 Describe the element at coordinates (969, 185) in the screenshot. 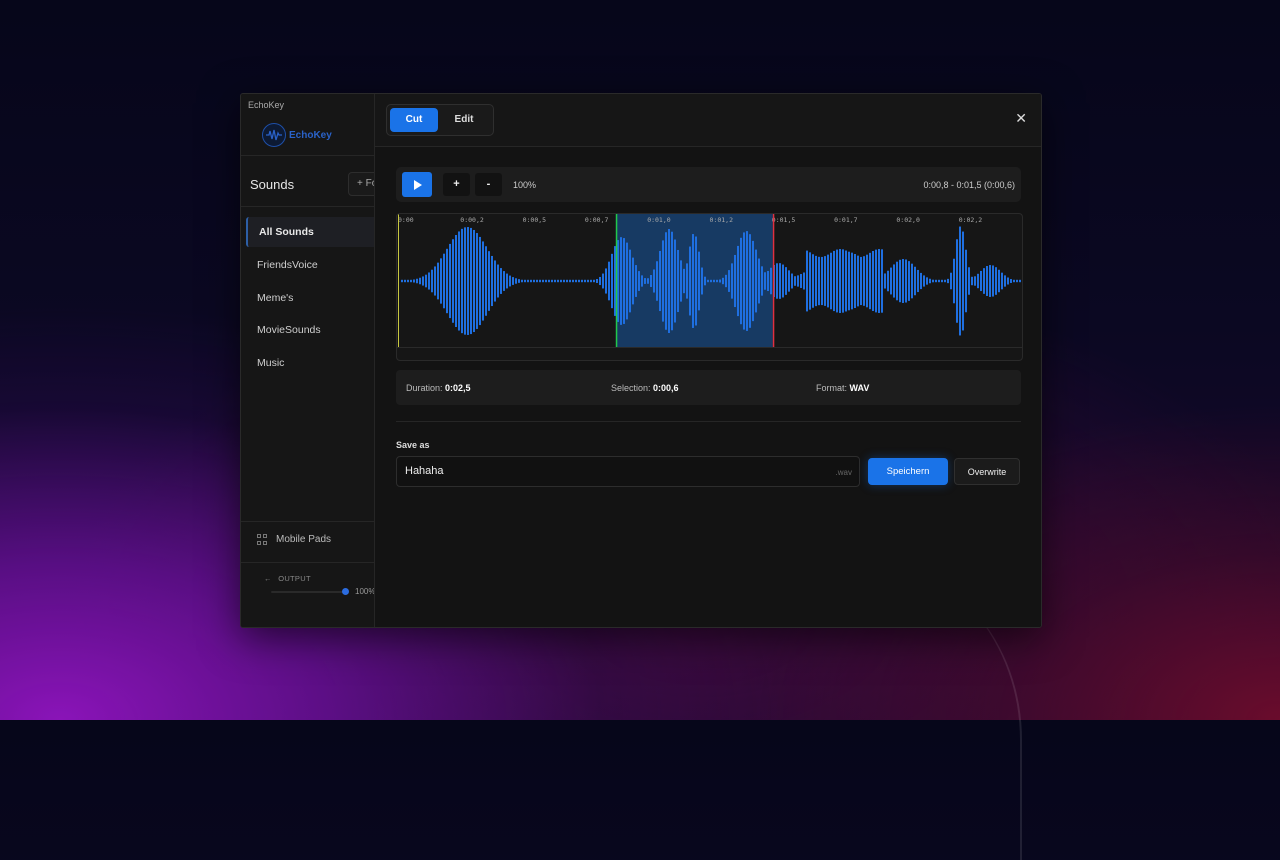

I see `selection-time-range: 0:00,8 - 0:01,5 (0:00,6)` at that location.